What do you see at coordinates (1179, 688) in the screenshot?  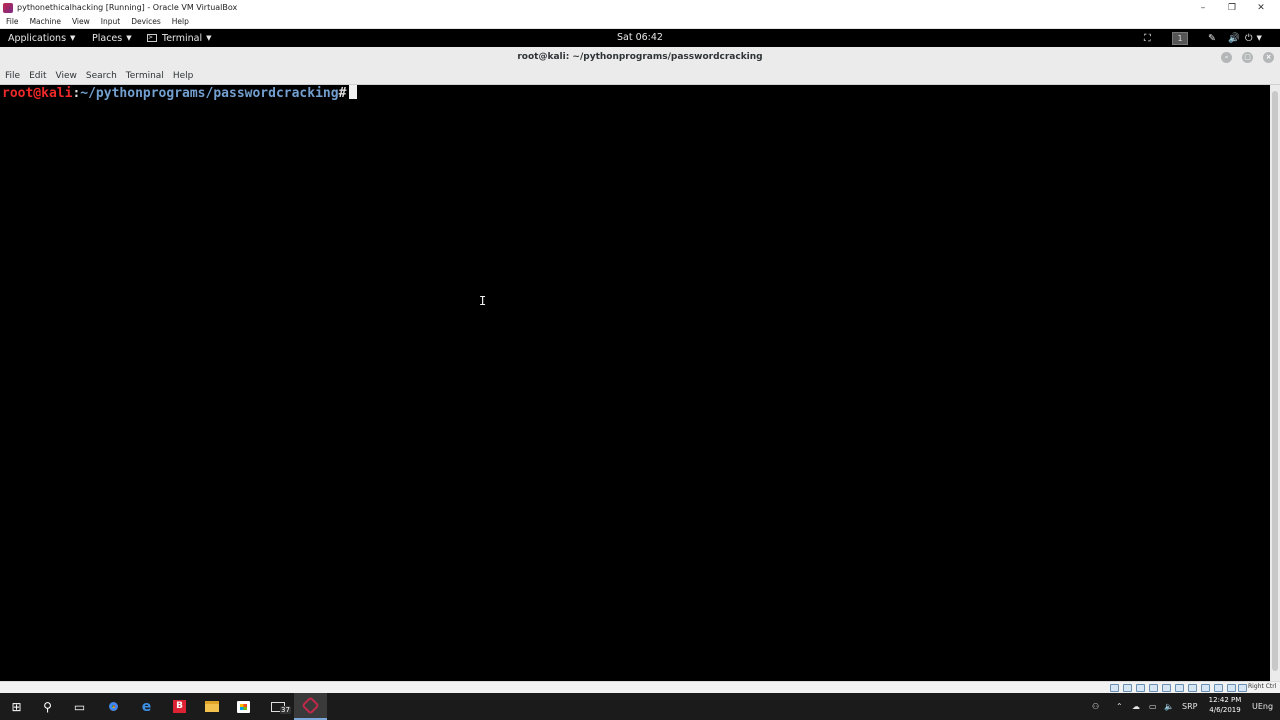 I see `shared-folders-icon` at bounding box center [1179, 688].